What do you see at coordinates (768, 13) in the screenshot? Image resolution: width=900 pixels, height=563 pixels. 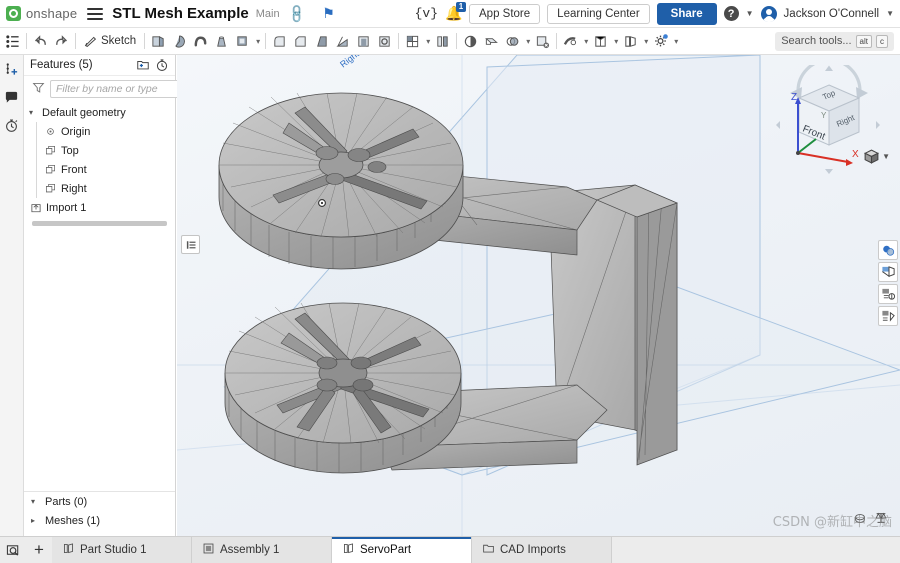 I see `avatar` at bounding box center [768, 13].